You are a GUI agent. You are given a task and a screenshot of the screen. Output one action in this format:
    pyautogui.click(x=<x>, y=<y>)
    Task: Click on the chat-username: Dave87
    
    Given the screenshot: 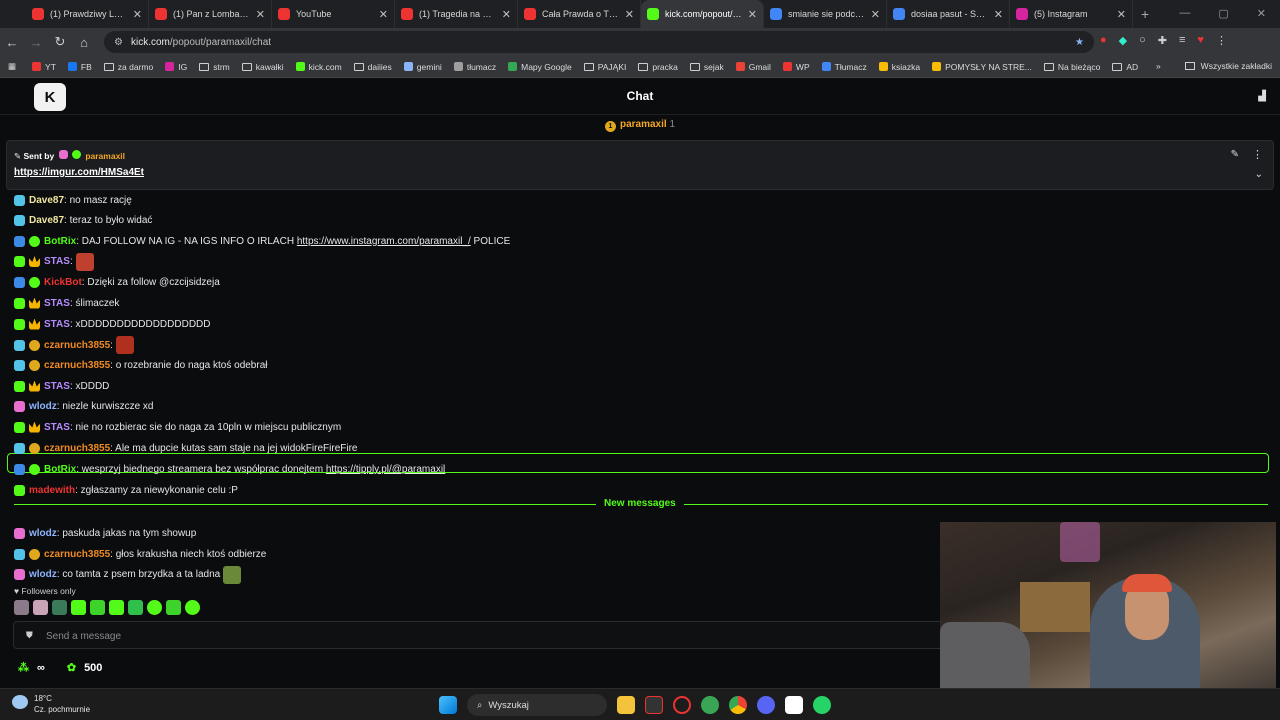 What is the action you would take?
    pyautogui.click(x=46, y=220)
    